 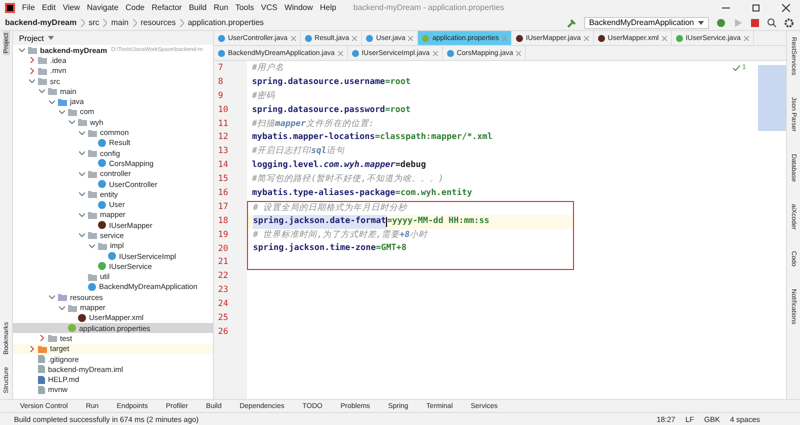 What do you see at coordinates (223, 193) in the screenshot?
I see `line-number: 16` at bounding box center [223, 193].